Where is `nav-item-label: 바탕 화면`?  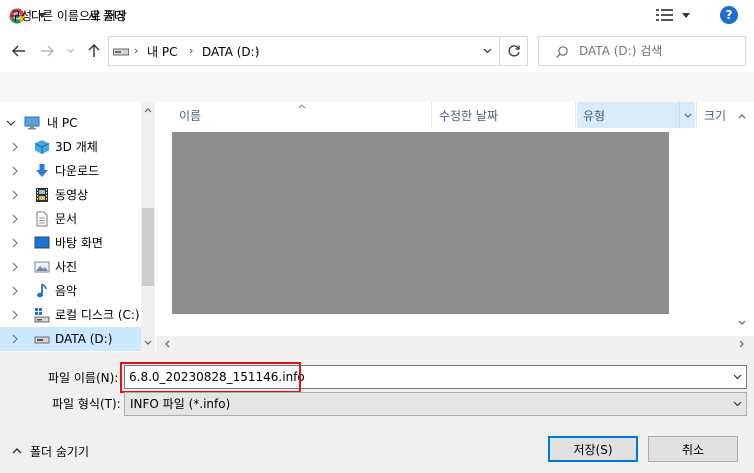
nav-item-label: 바탕 화면 is located at coordinates (79, 243).